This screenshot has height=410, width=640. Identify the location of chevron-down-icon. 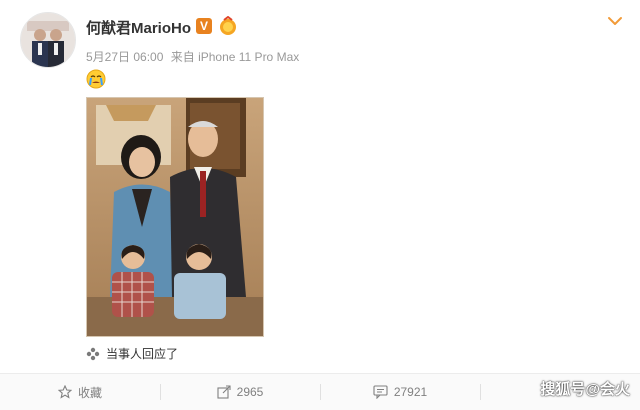
(615, 21).